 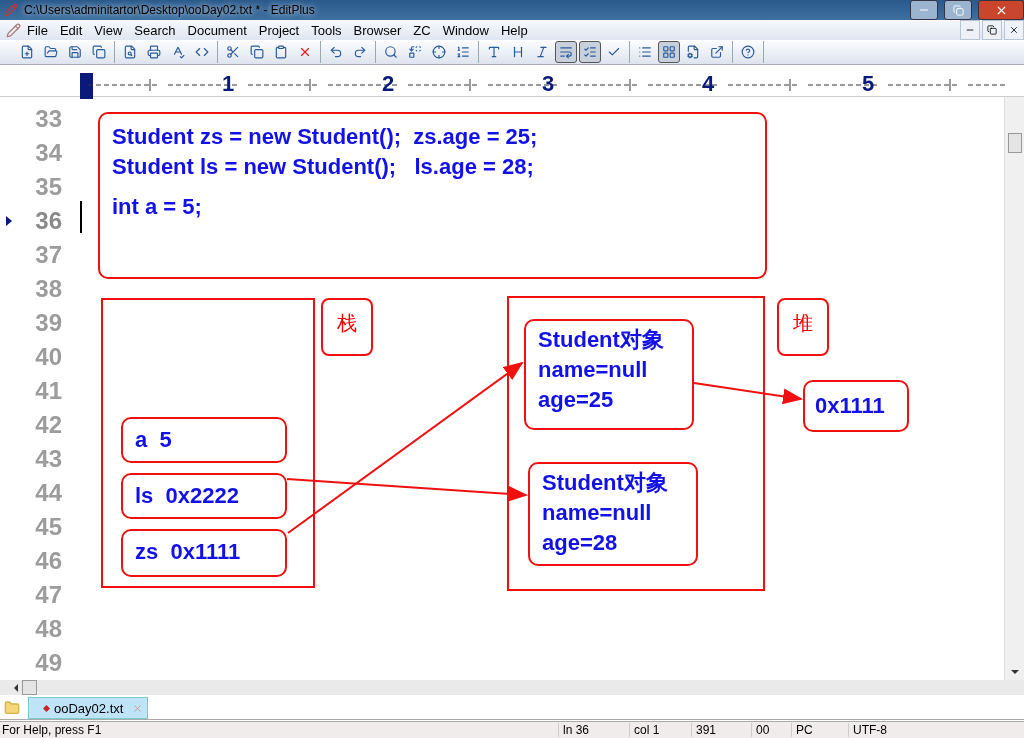 I want to click on status-field: PC, so click(x=819, y=730).